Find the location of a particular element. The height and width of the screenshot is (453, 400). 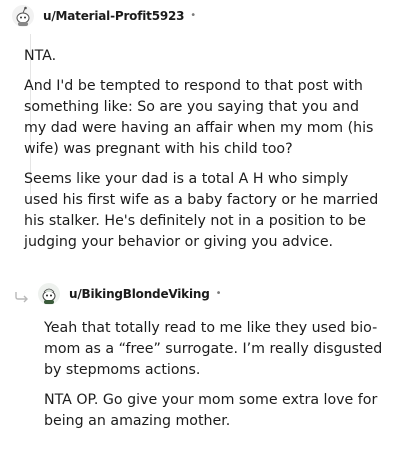

comment-paragraph: NTA. is located at coordinates (40, 56).